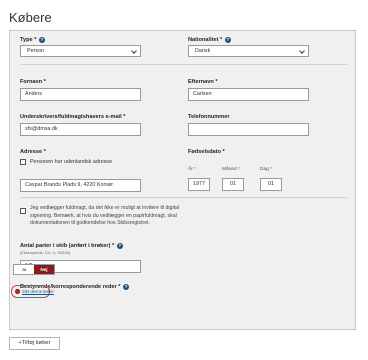 The width and height of the screenshot is (368, 360). Describe the element at coordinates (80, 185) in the screenshot. I see `address-input: Caspar Brands Plads 9, 4220 Korsør` at that location.